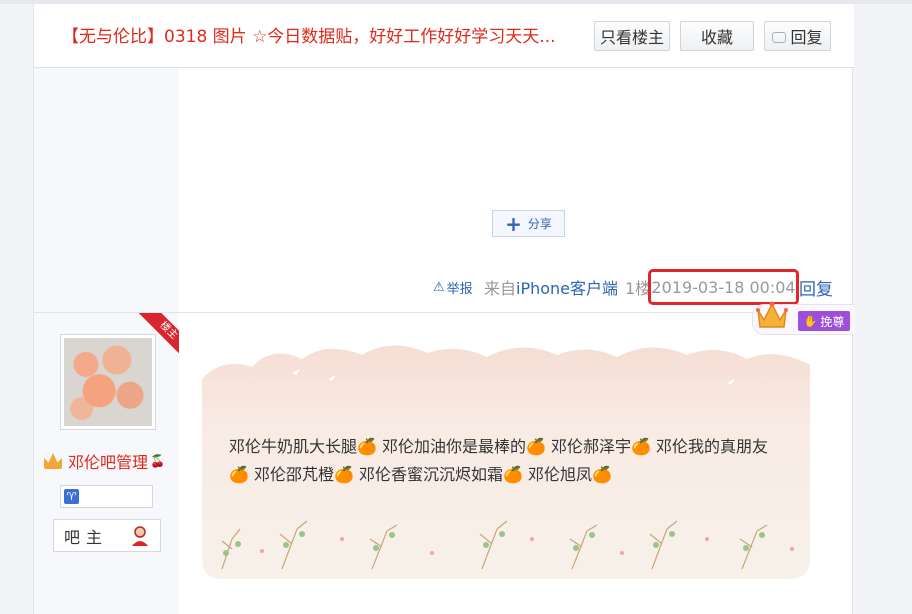  I want to click on reply-button: 回复, so click(797, 36).